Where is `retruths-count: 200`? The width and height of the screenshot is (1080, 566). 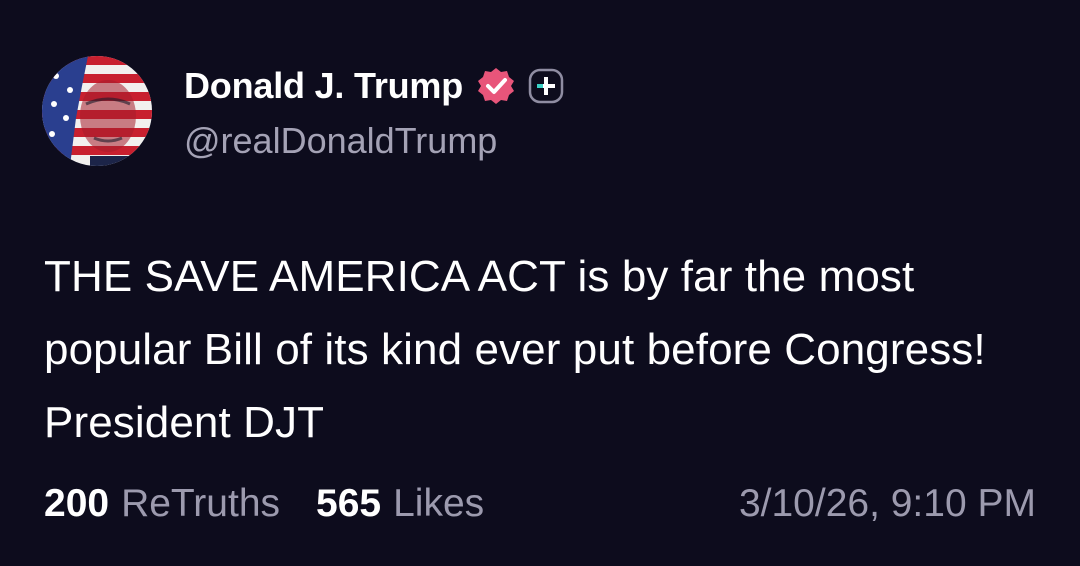 retruths-count: 200 is located at coordinates (77, 503).